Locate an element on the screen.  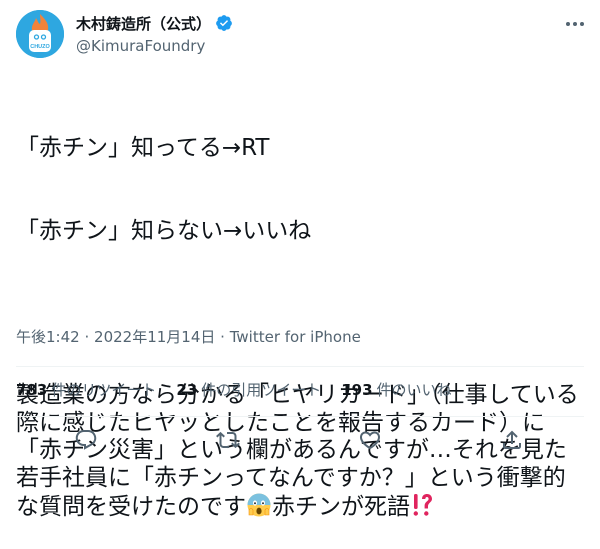
retweets-label: 件のリツイート is located at coordinates (104, 390).